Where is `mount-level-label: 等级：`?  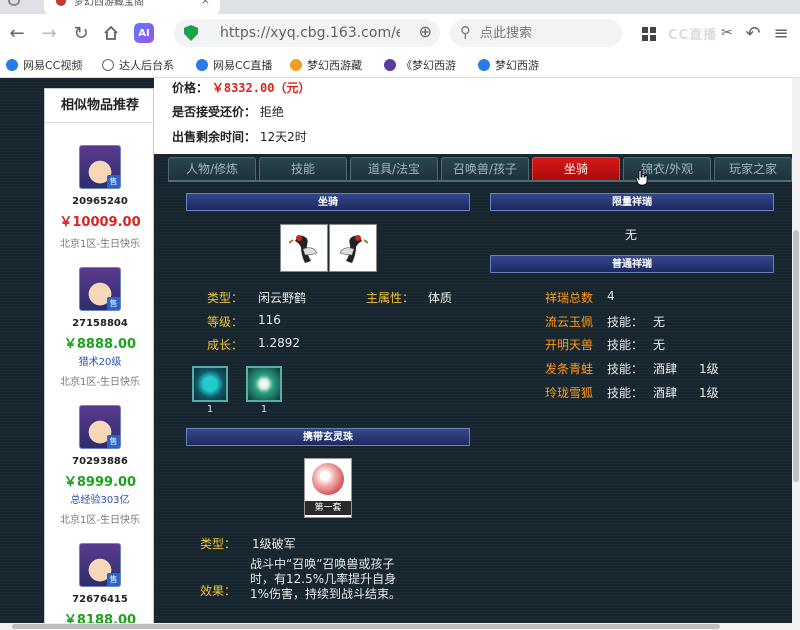 mount-level-label: 等级： is located at coordinates (225, 322).